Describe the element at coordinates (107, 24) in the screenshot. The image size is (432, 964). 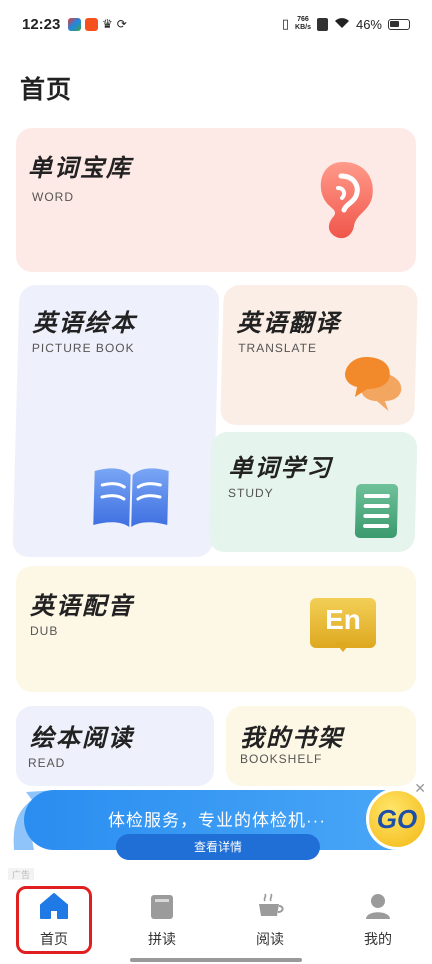
I see `crown-icon: ♛` at that location.